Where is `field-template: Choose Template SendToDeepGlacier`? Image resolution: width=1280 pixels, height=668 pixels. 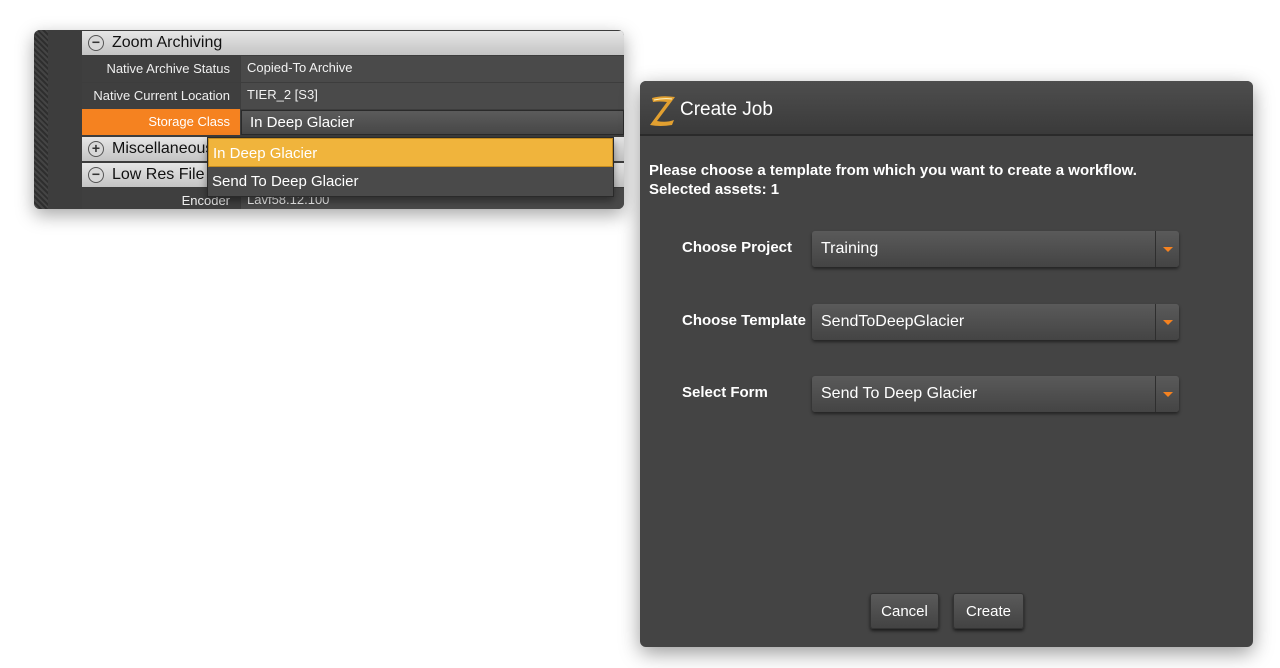
field-template: Choose Template SendToDeepGlacier is located at coordinates (931, 322).